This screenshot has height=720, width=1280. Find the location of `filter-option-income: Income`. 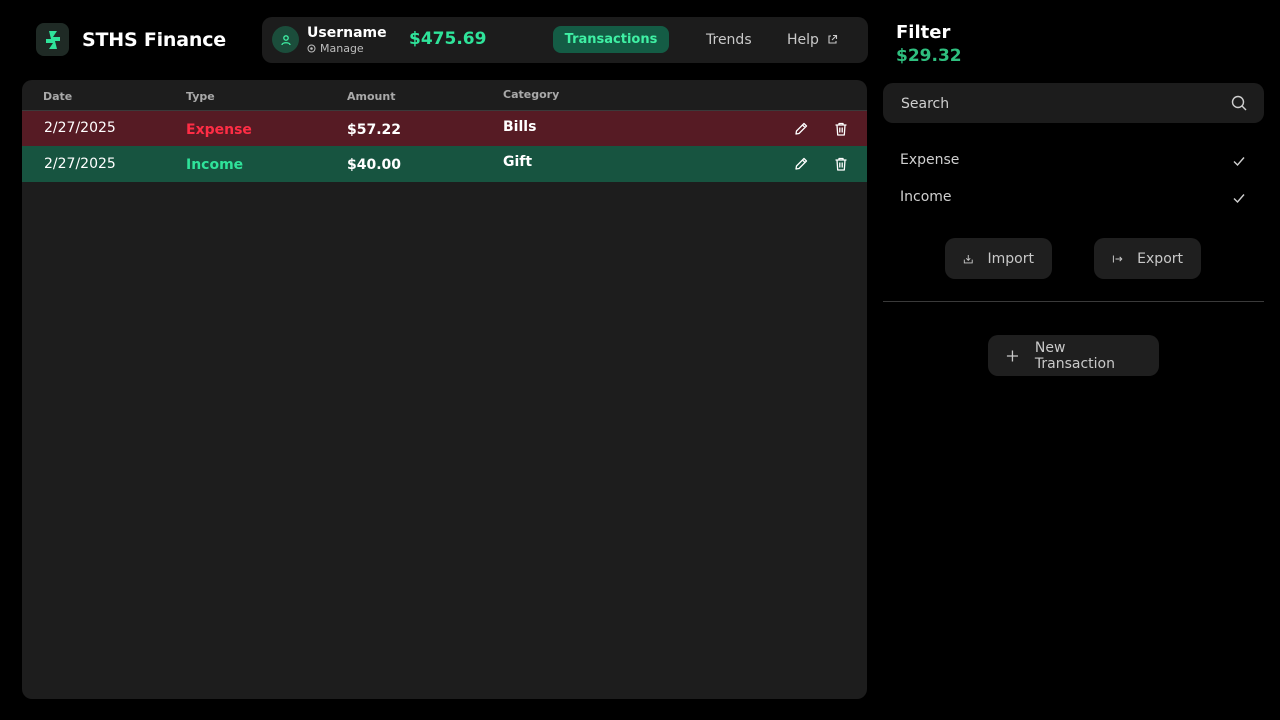

filter-option-income: Income is located at coordinates (1075, 199).